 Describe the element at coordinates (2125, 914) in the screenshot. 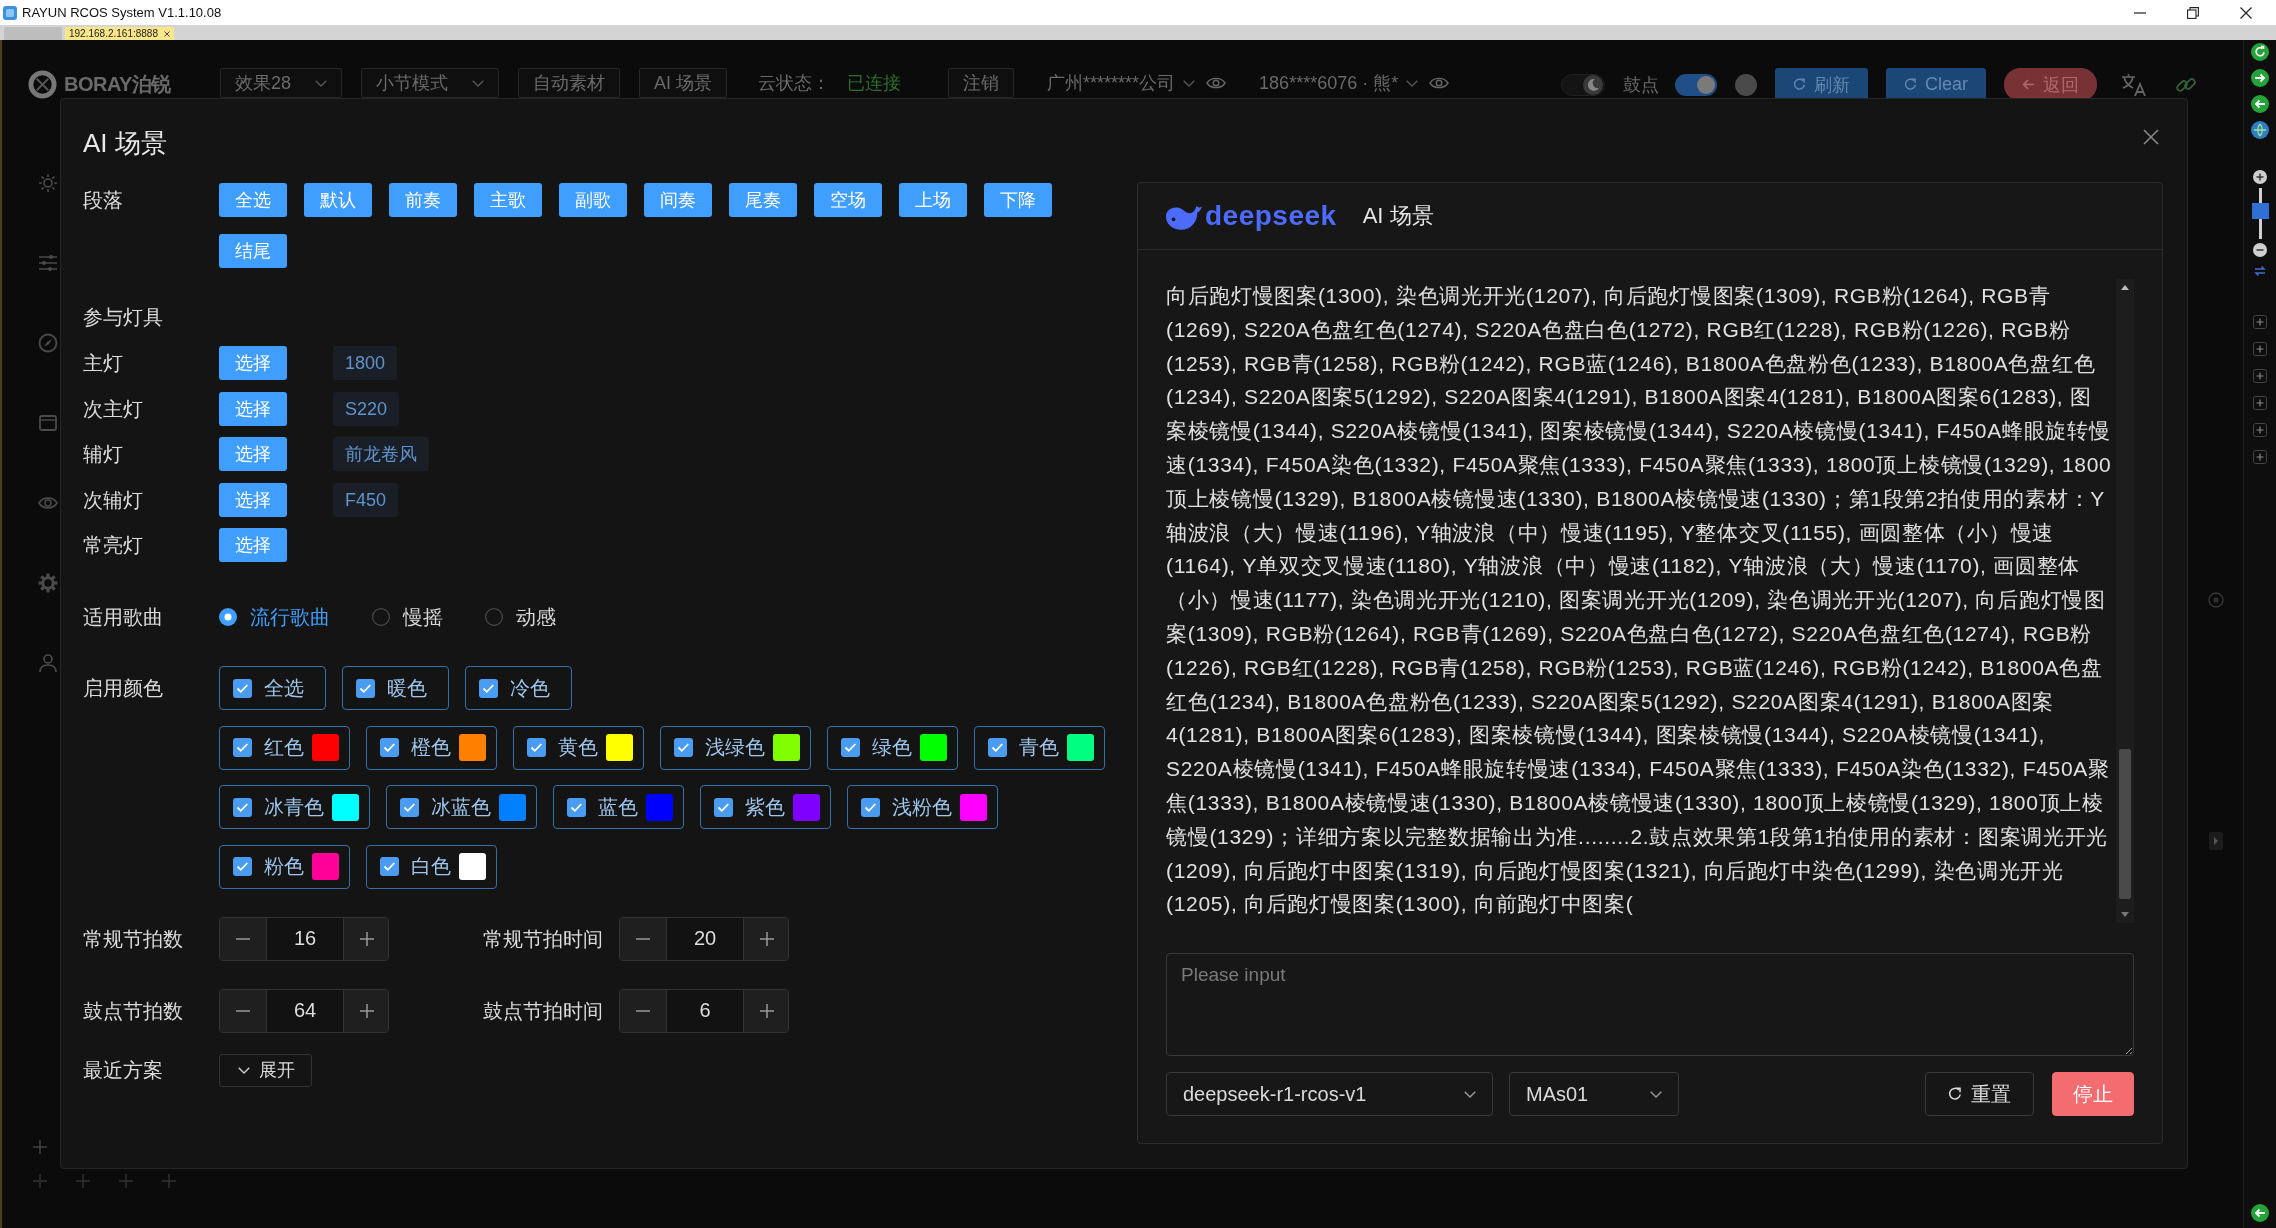

I see `scroll-down-icon` at that location.